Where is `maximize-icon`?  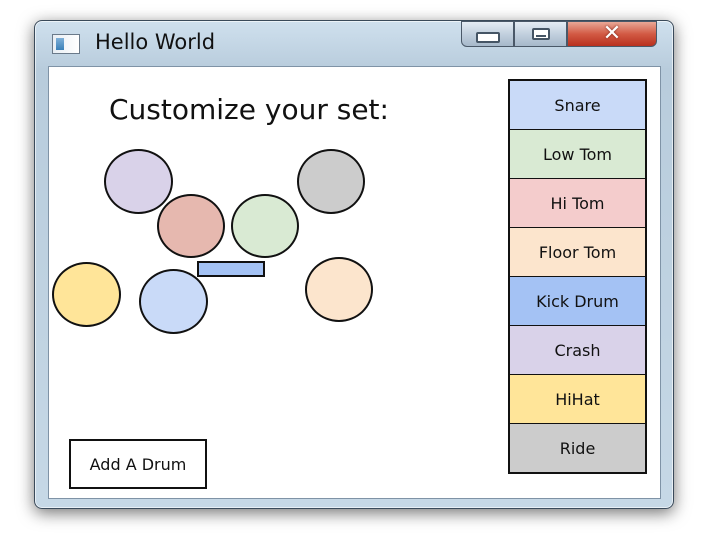
maximize-icon is located at coordinates (540, 34).